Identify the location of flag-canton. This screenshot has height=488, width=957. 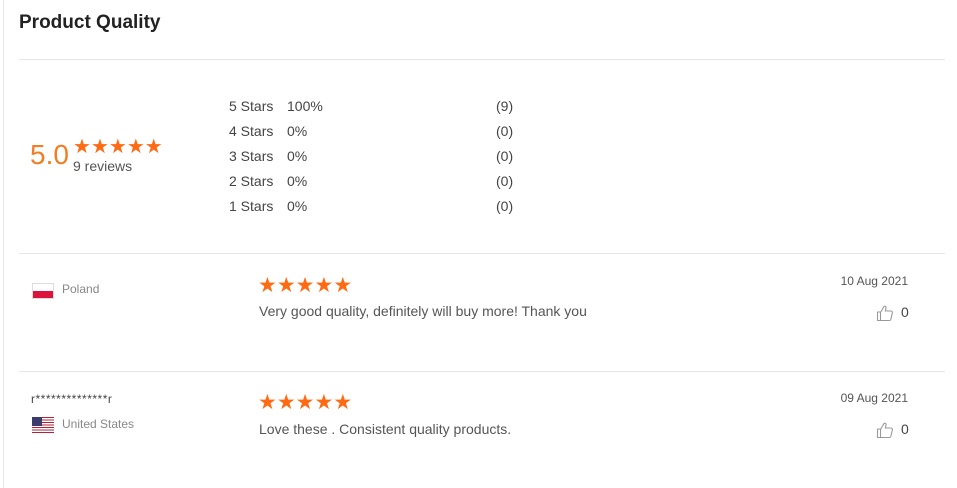
(37, 421).